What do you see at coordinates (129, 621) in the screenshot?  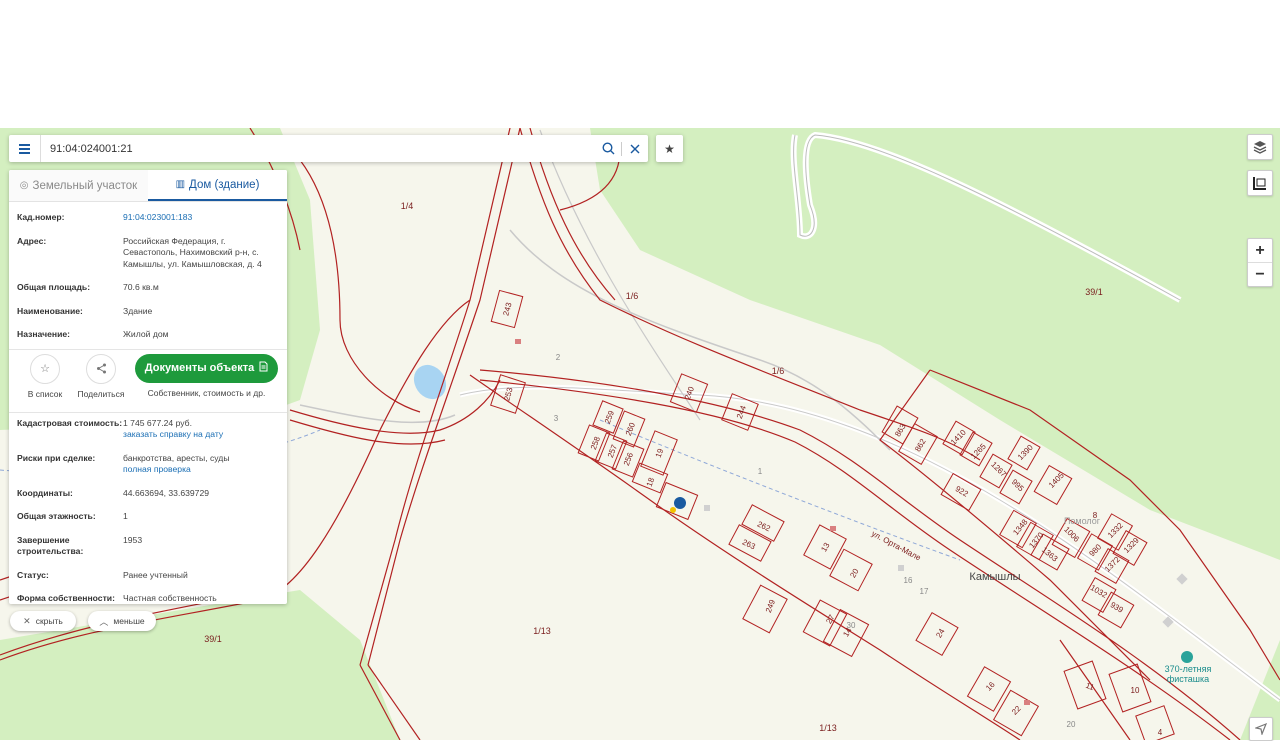 I see `less-label: меньше` at bounding box center [129, 621].